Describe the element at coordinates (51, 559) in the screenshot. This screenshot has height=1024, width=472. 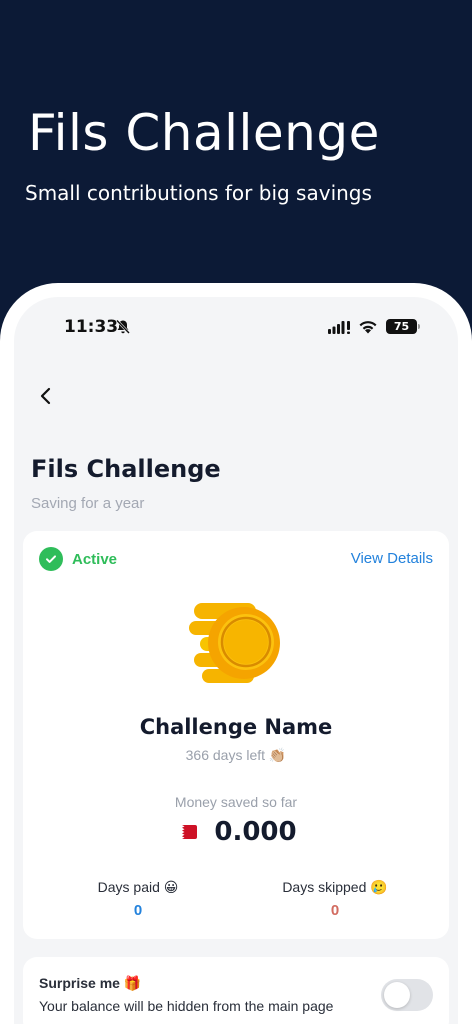
I see `check-circle-icon` at that location.